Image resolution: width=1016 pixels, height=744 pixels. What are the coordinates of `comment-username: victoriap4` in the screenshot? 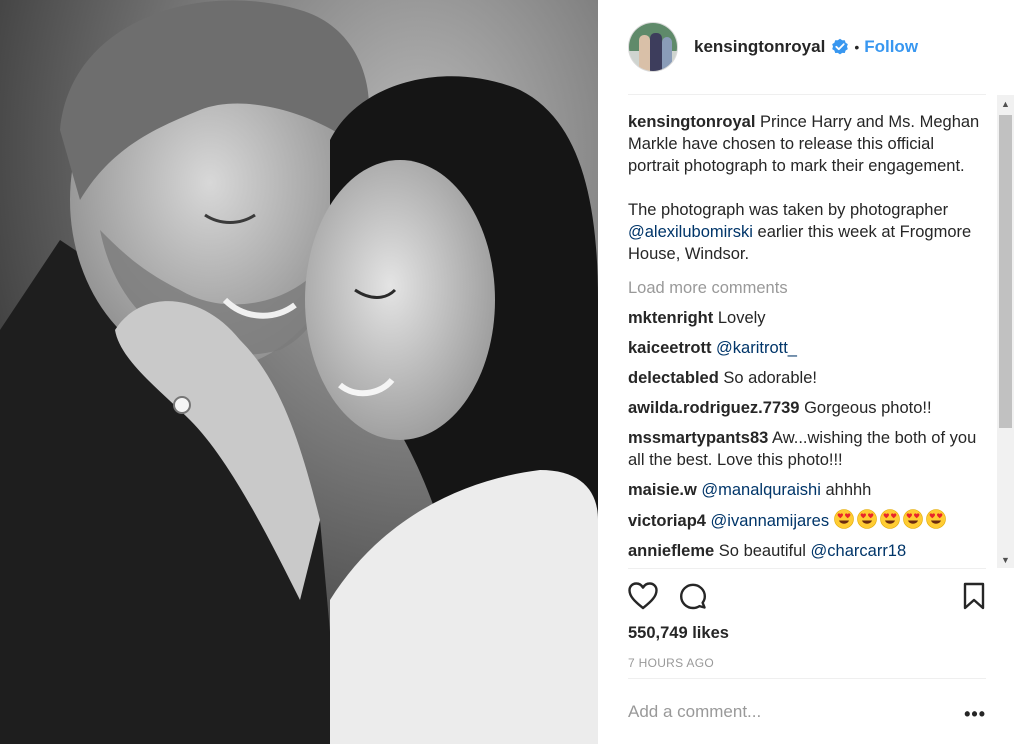 It's located at (667, 521).